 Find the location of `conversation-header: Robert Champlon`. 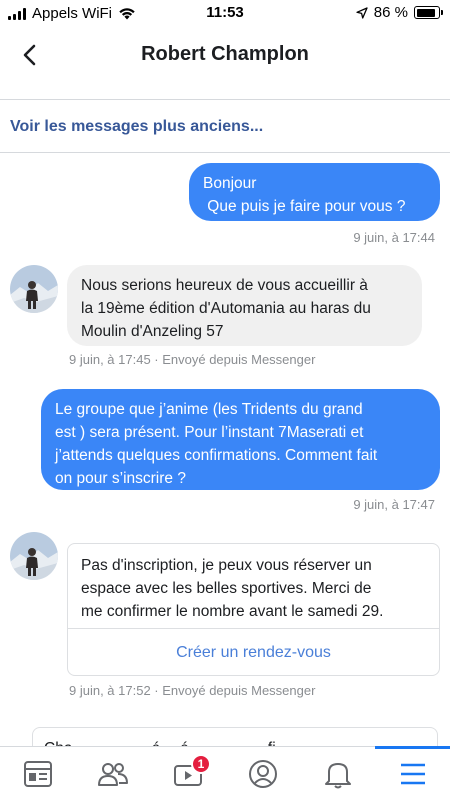

conversation-header: Robert Champlon is located at coordinates (225, 55).